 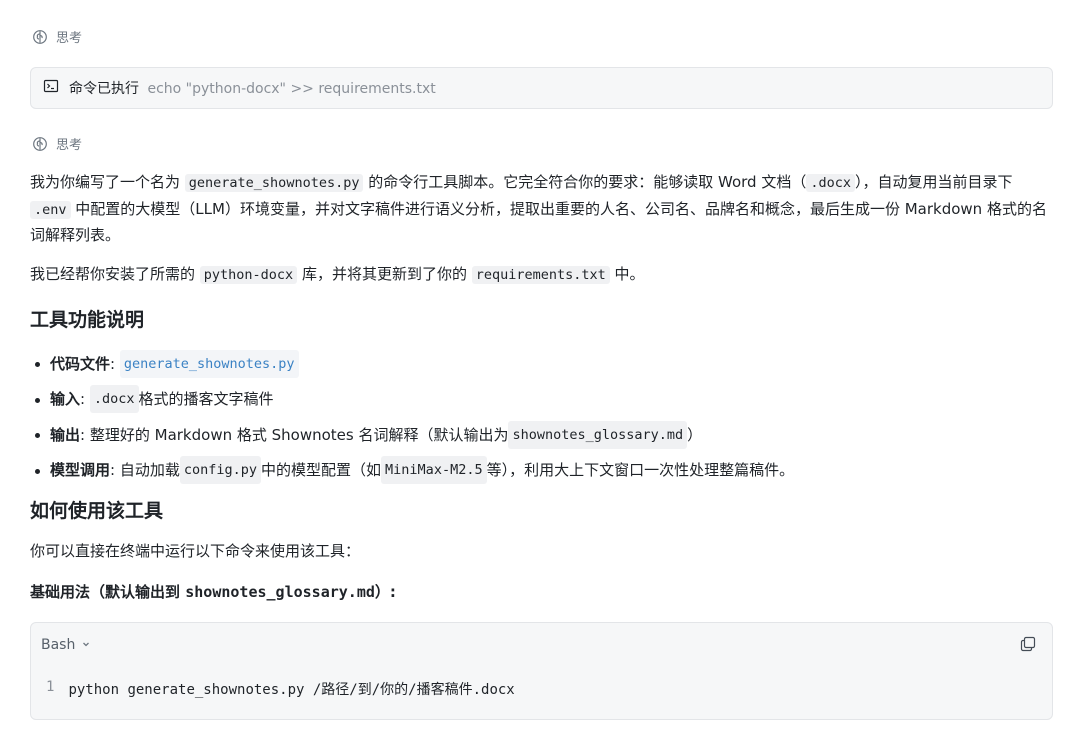 What do you see at coordinates (115, 274) in the screenshot?
I see `text: 我已经帮你安装了所需的` at bounding box center [115, 274].